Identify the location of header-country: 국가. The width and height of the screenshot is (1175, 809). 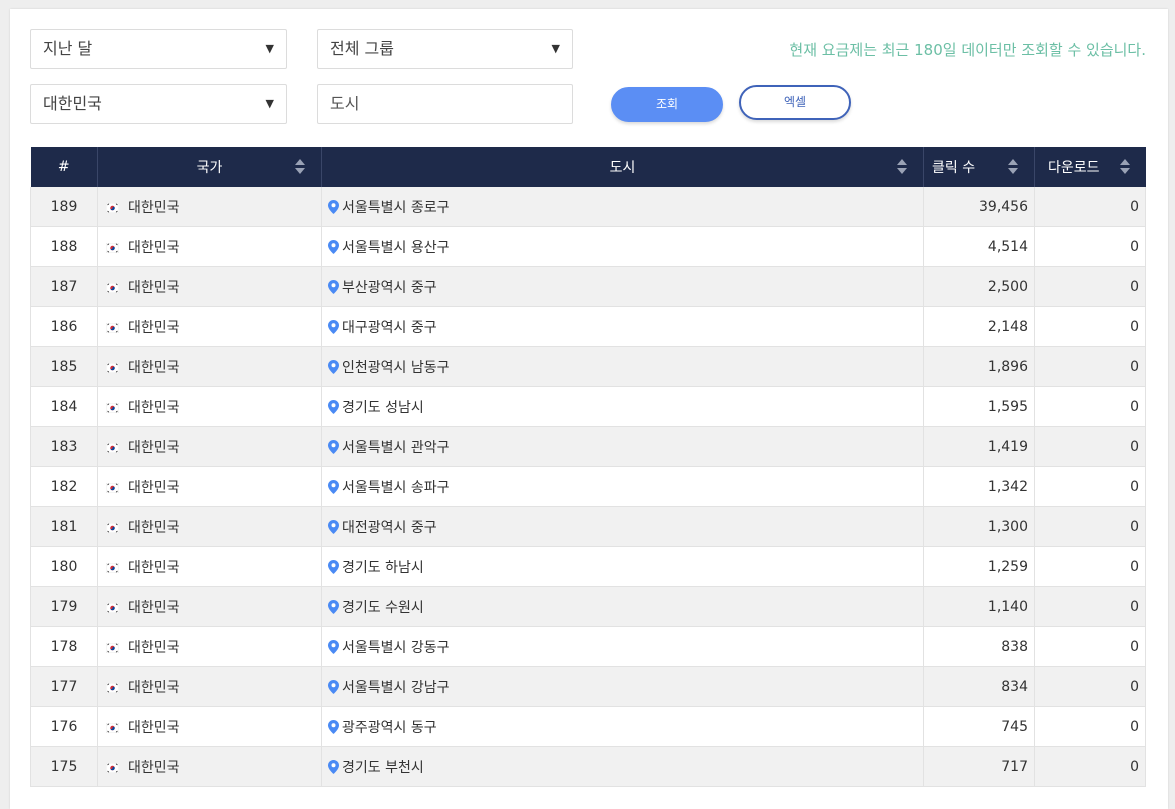
(209, 167).